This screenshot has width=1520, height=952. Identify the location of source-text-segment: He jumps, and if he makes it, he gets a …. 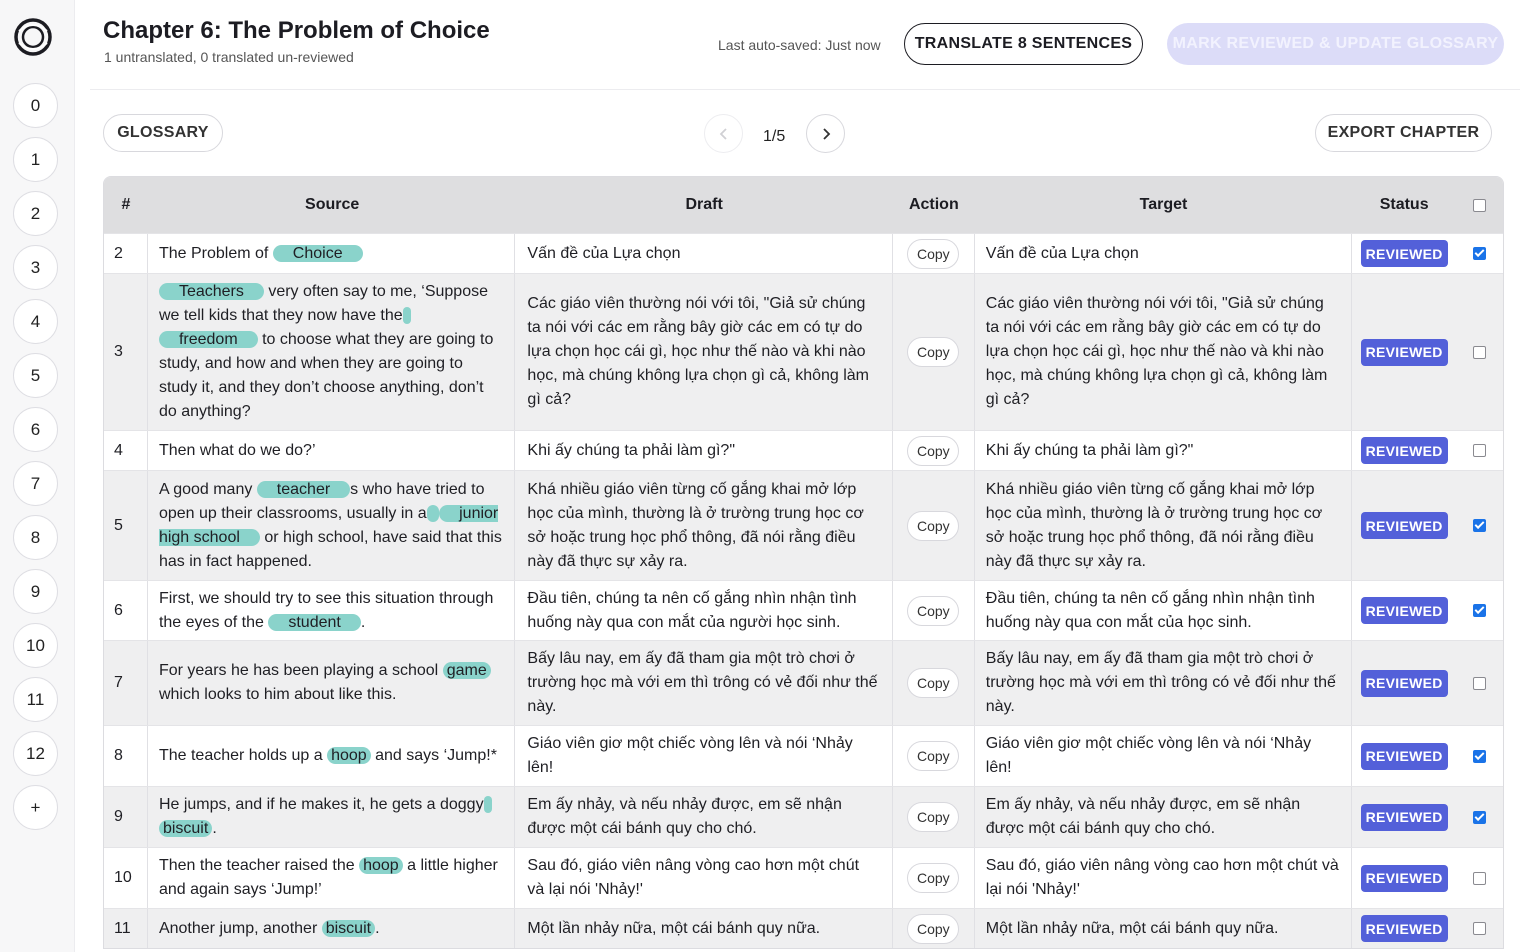
(321, 804).